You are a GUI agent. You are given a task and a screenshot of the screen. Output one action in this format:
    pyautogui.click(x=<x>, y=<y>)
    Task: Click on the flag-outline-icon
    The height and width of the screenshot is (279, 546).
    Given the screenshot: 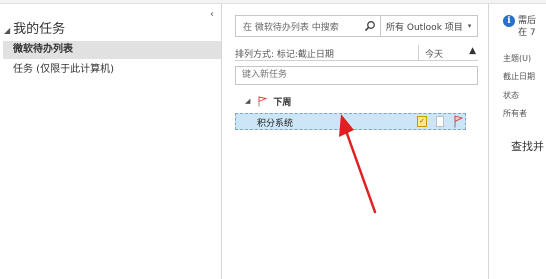 What is the action you would take?
    pyautogui.click(x=263, y=101)
    